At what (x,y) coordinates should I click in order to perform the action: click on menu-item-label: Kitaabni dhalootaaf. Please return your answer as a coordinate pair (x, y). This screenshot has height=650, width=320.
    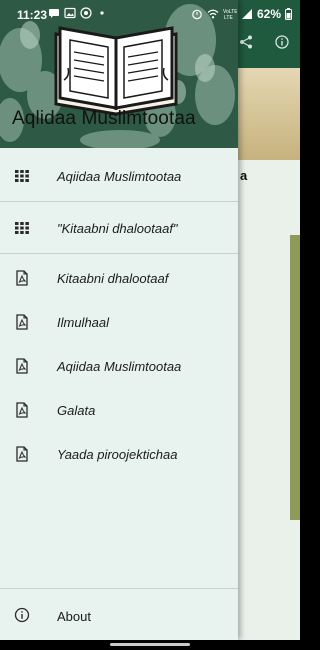
    Looking at the image, I should click on (113, 278).